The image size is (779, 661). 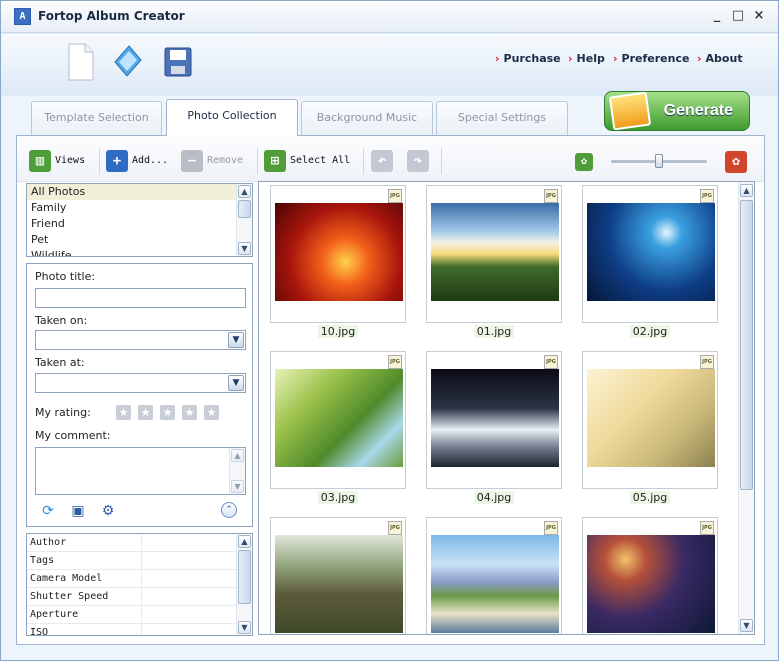 What do you see at coordinates (139, 252) in the screenshot?
I see `list-item-album: Wildlife` at bounding box center [139, 252].